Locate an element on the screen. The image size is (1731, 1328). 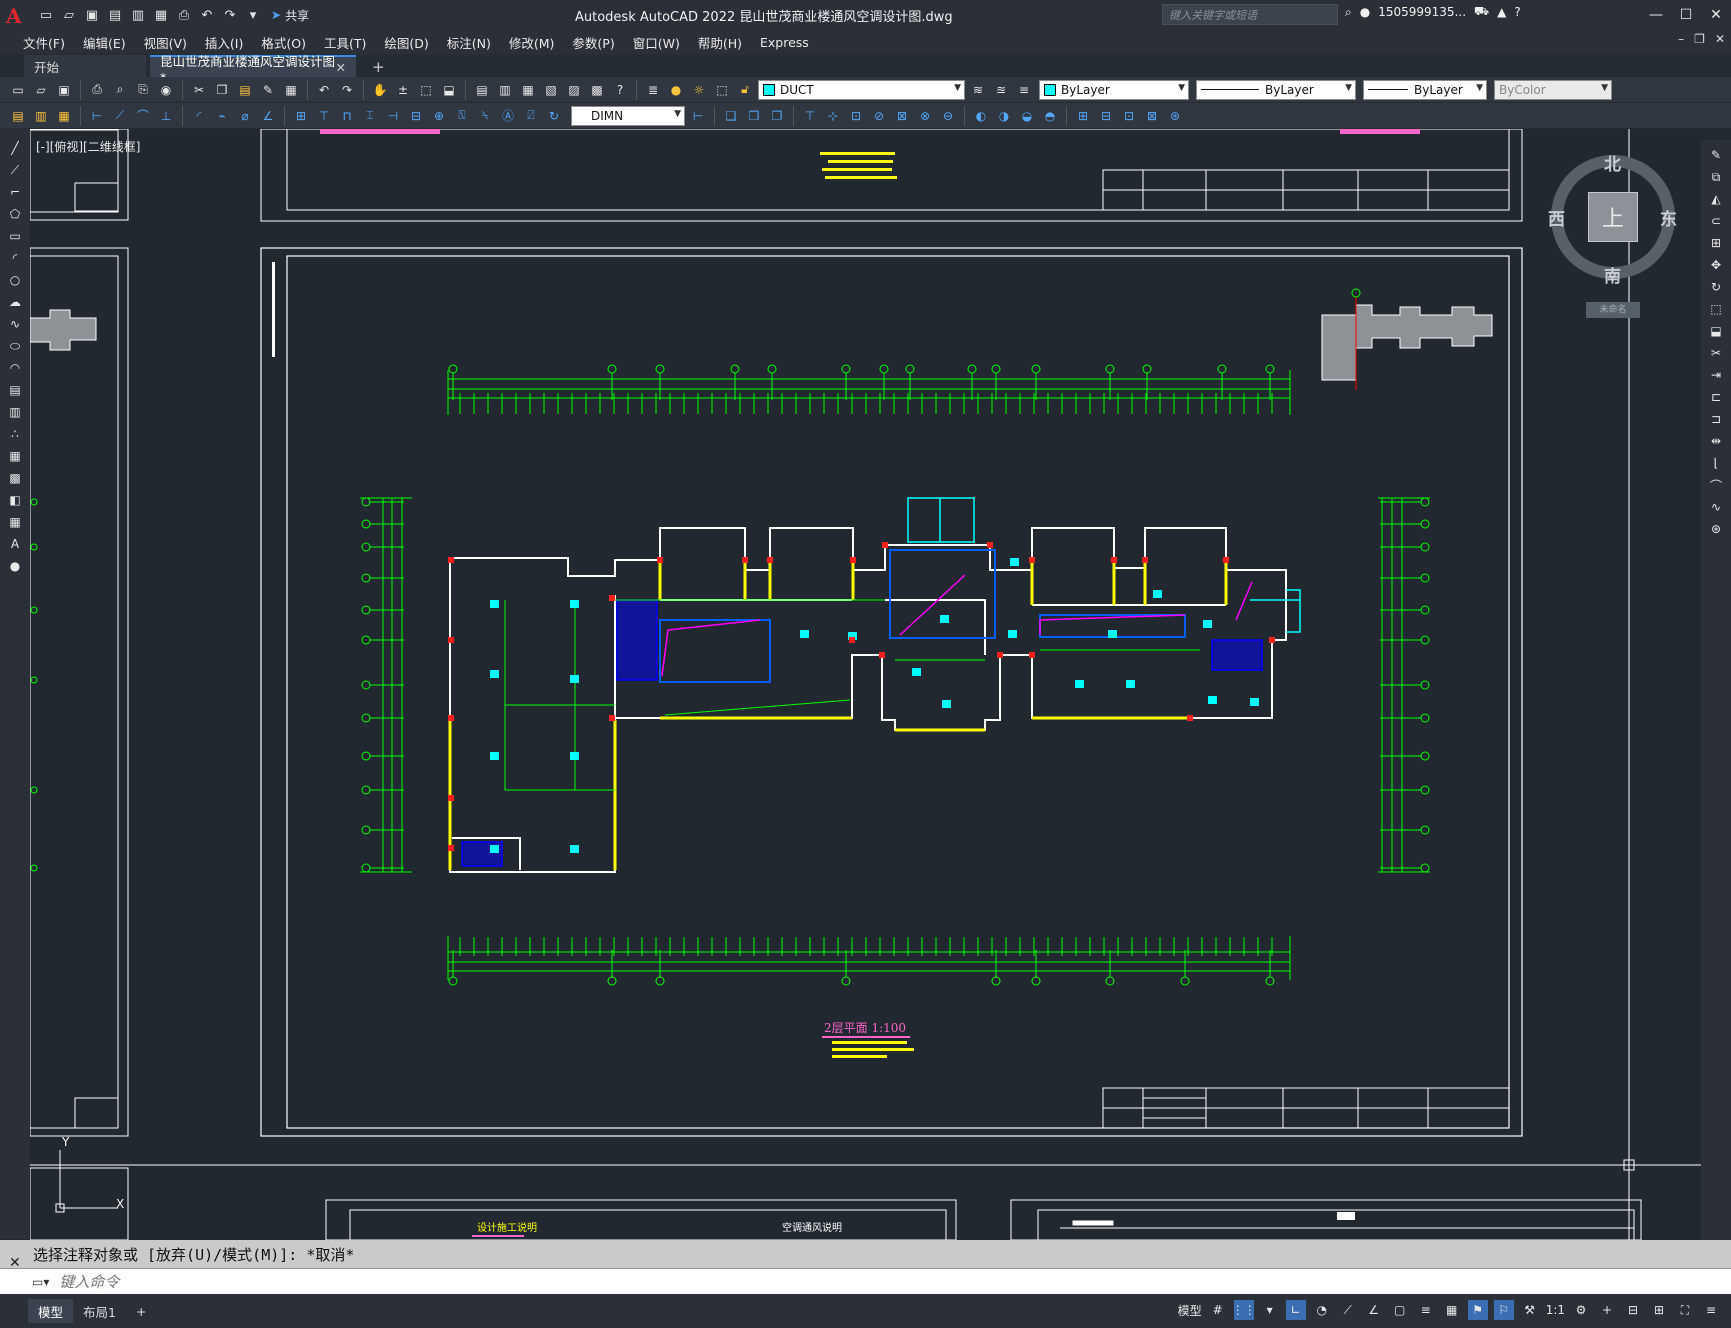
dimension-space-icon: ⌶ is located at coordinates (370, 116).